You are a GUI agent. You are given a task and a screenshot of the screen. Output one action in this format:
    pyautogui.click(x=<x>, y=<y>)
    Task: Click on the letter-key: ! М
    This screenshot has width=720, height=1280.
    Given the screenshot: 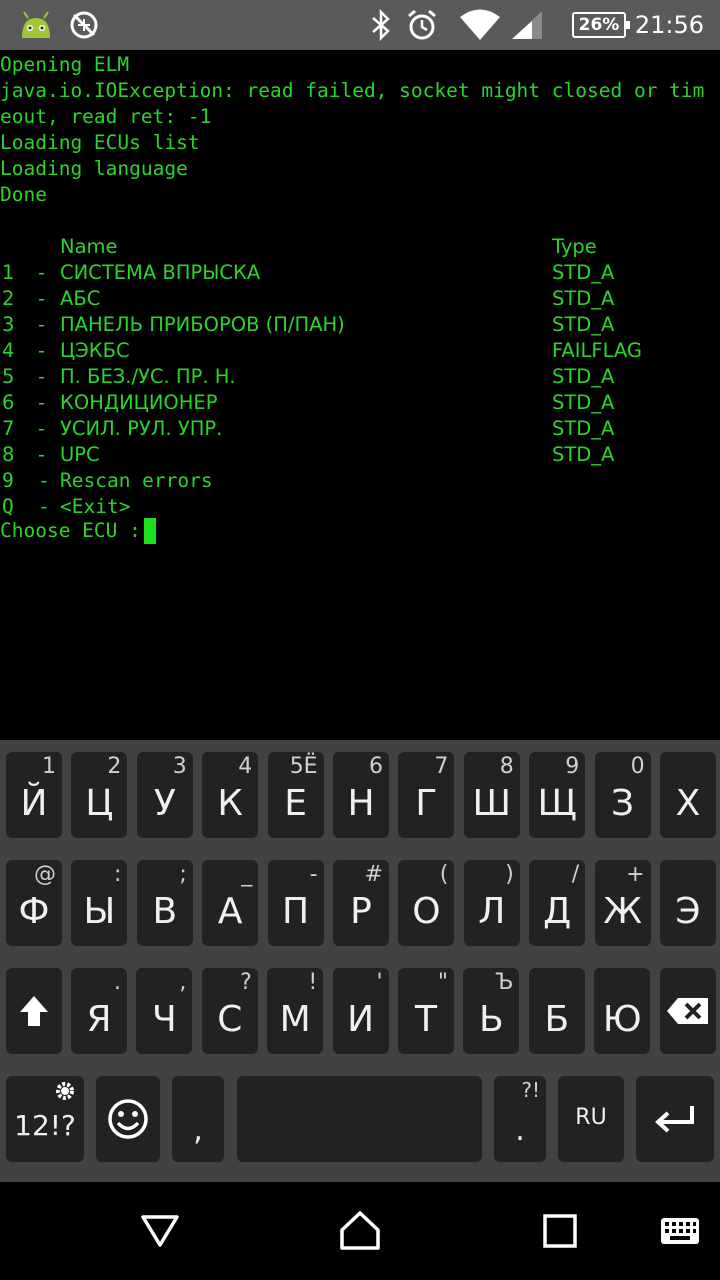 What is the action you would take?
    pyautogui.click(x=295, y=1011)
    